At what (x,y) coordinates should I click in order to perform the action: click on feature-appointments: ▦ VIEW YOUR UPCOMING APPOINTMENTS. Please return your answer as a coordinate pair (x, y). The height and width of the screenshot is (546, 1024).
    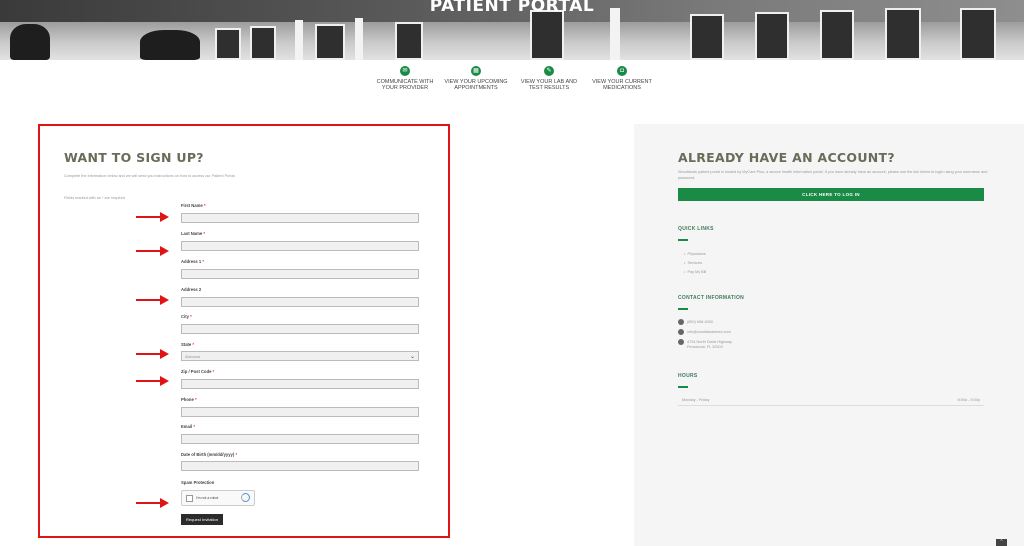
    Looking at the image, I should click on (476, 78).